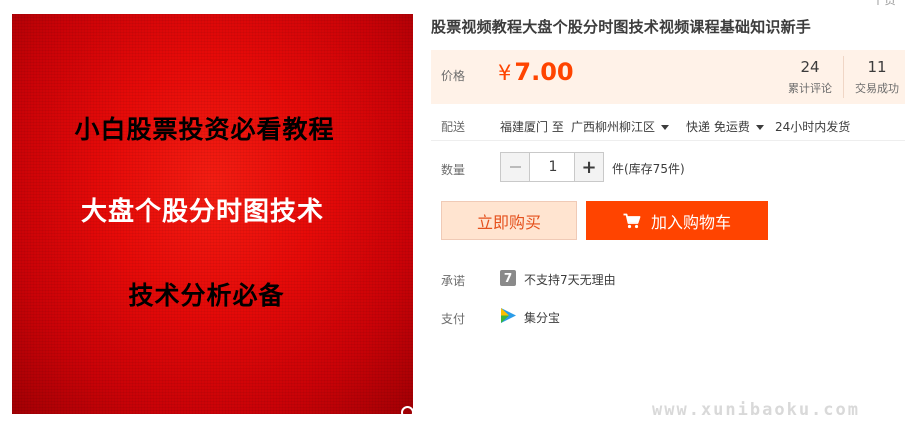 The width and height of the screenshot is (905, 425). What do you see at coordinates (505, 73) in the screenshot?
I see `currency-symbol: ¥` at bounding box center [505, 73].